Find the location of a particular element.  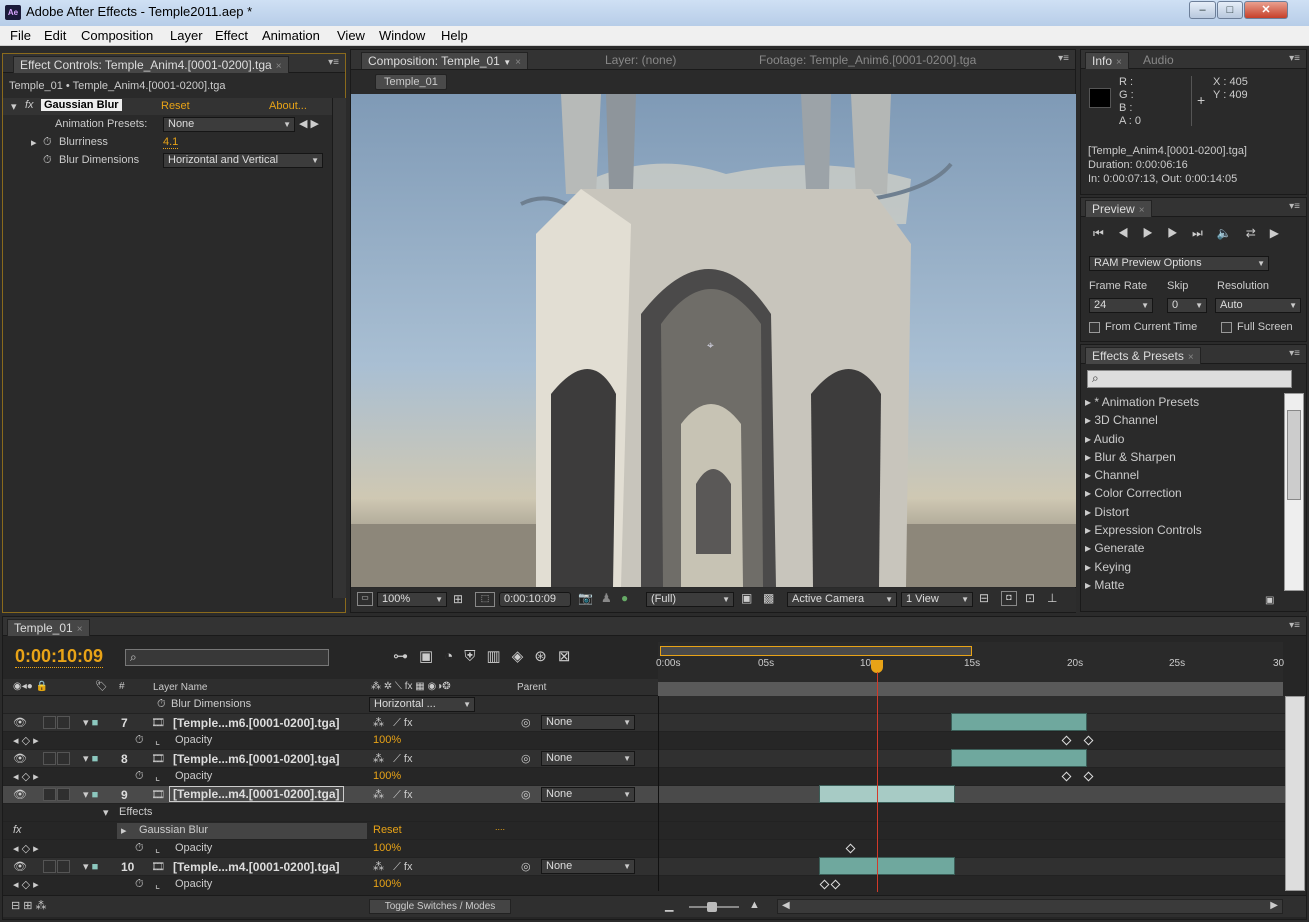

grid-icon: ⊞ is located at coordinates (458, 599).